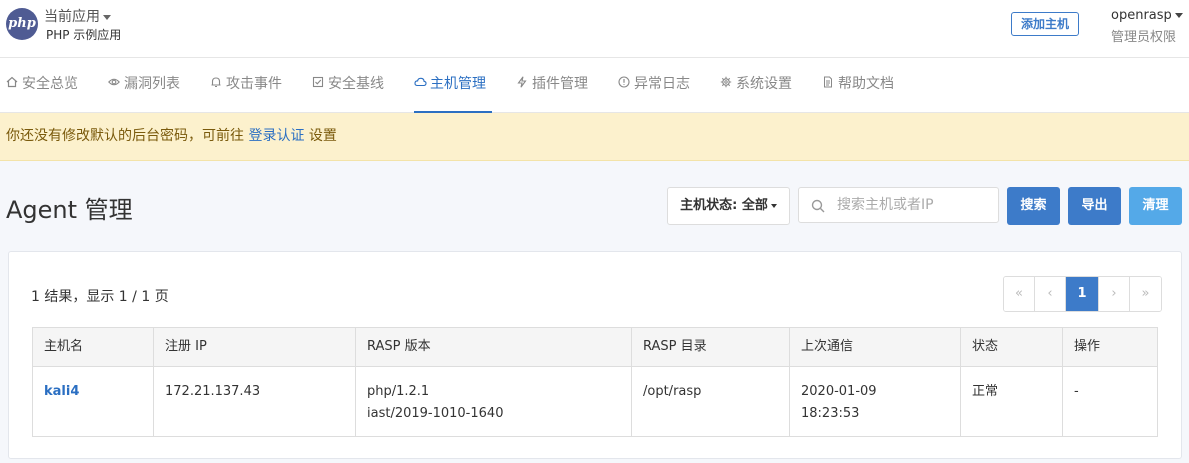  I want to click on hostname-link: kali4, so click(61, 391).